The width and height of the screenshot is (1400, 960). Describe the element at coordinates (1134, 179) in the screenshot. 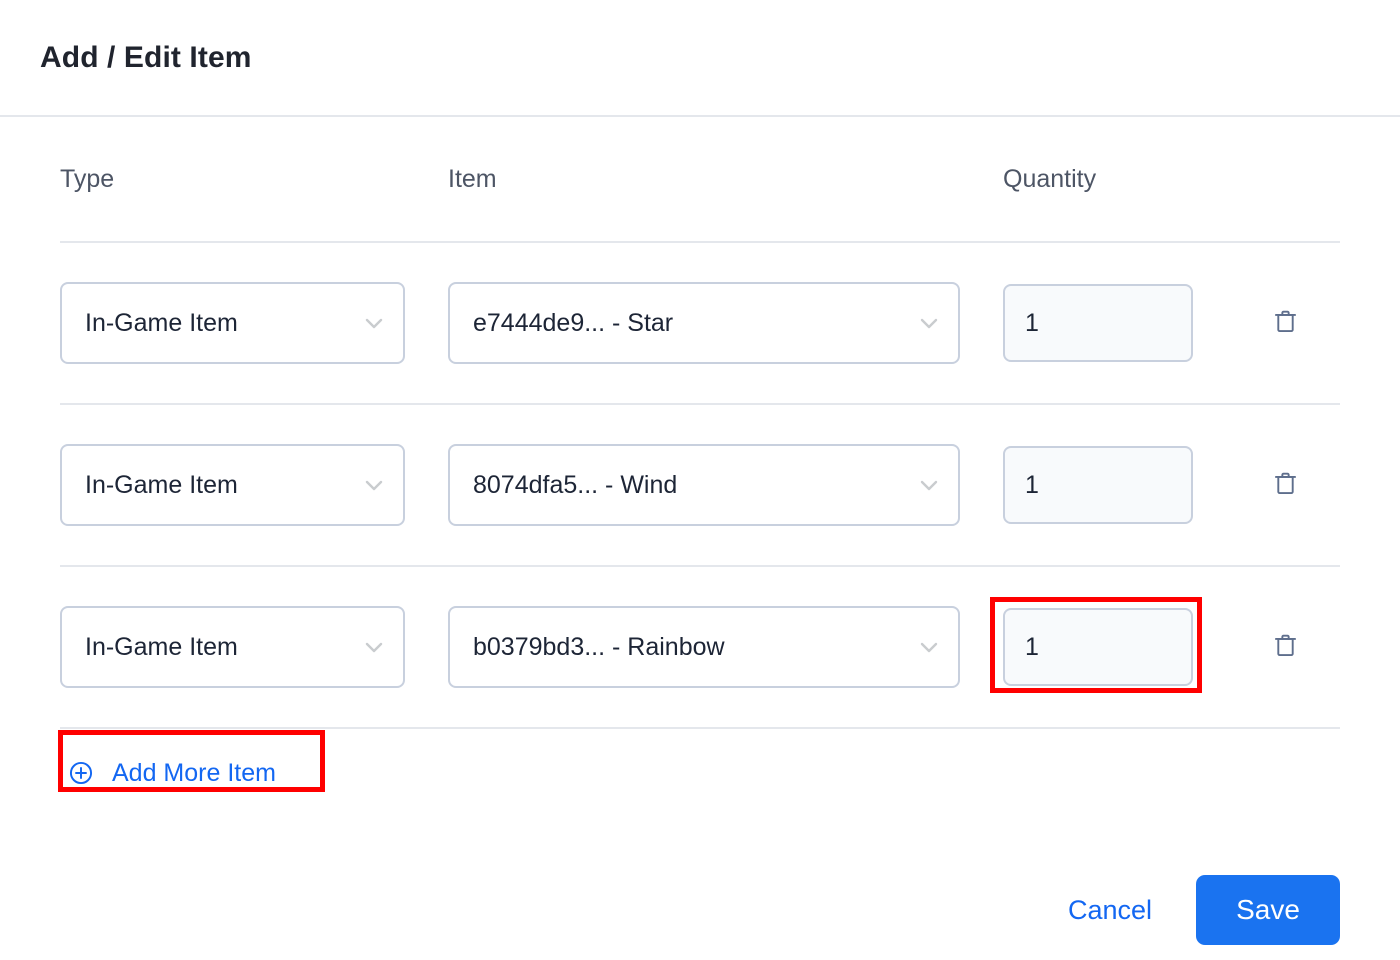

I see `column-header-quantity-cell: Quantity` at that location.